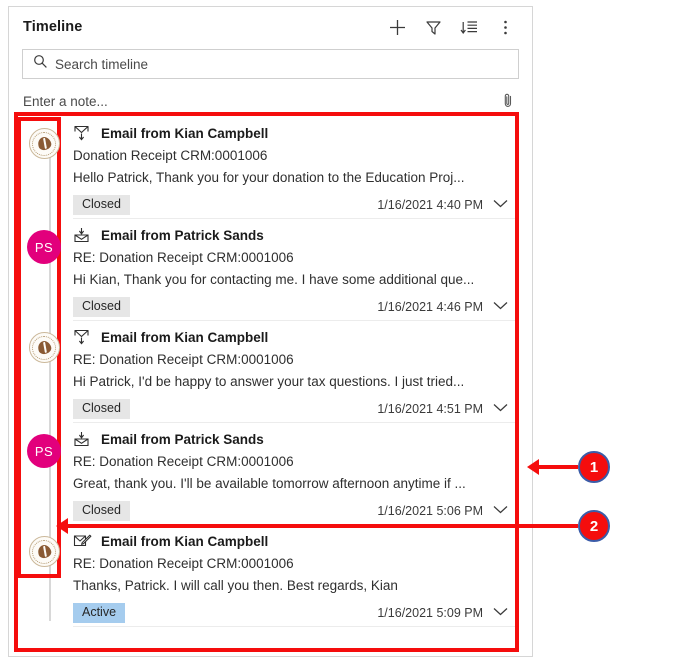 The width and height of the screenshot is (700, 667). Describe the element at coordinates (430, 409) in the screenshot. I see `entry-timestamp: 1/16/2021 4:51 PM` at that location.